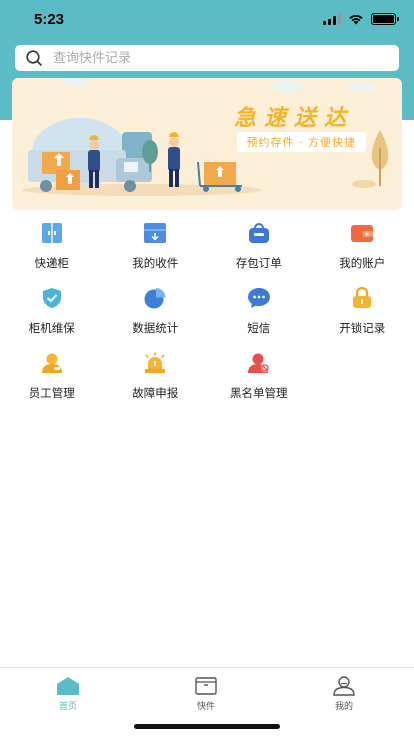 This screenshot has width=414, height=736. What do you see at coordinates (155, 233) in the screenshot?
I see `inbox-icon` at bounding box center [155, 233].